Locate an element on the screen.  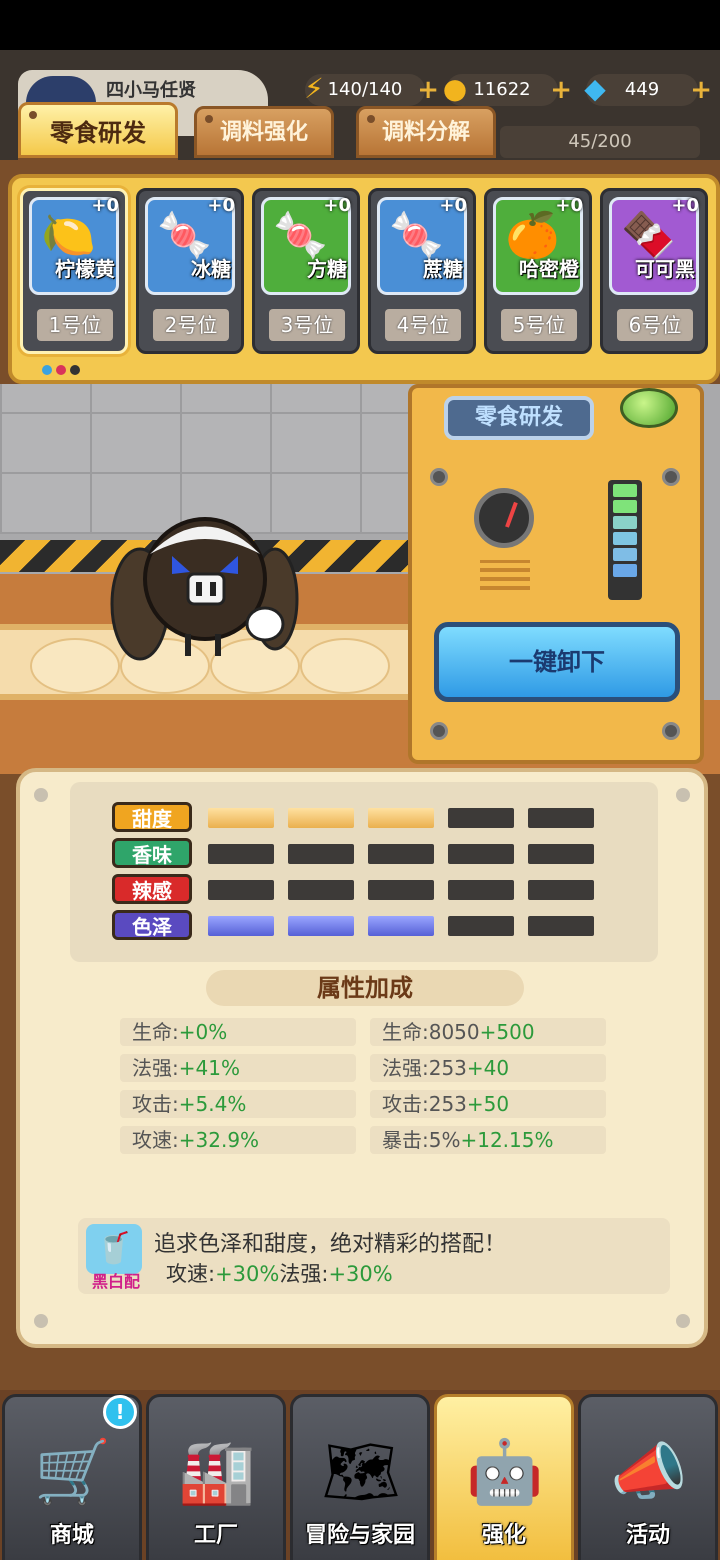
robot-icon: 🤖 is located at coordinates (505, 1471).